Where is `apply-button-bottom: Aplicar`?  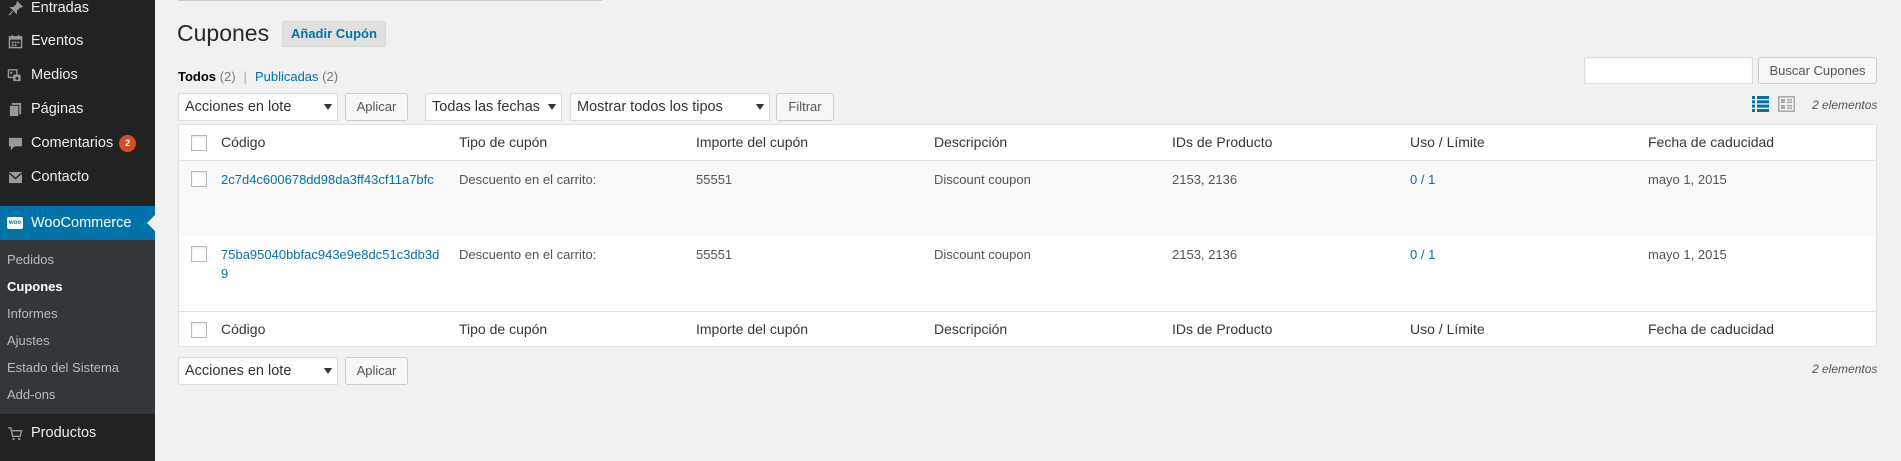 apply-button-bottom: Aplicar is located at coordinates (376, 371).